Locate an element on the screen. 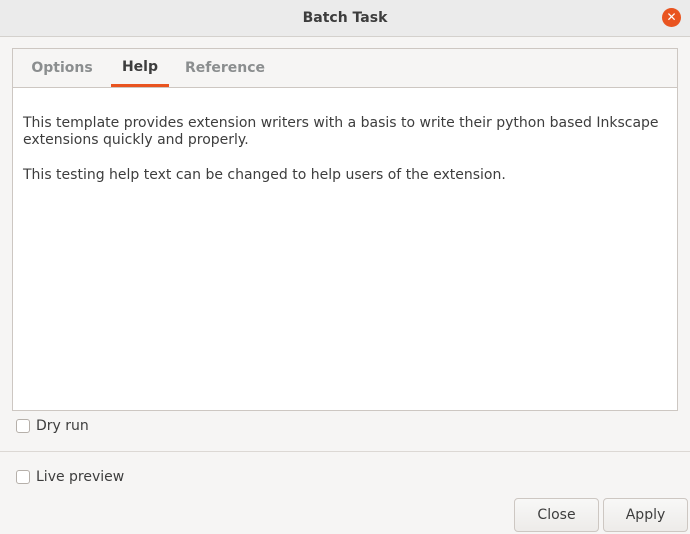  dry-run-label: Dry run is located at coordinates (62, 426).